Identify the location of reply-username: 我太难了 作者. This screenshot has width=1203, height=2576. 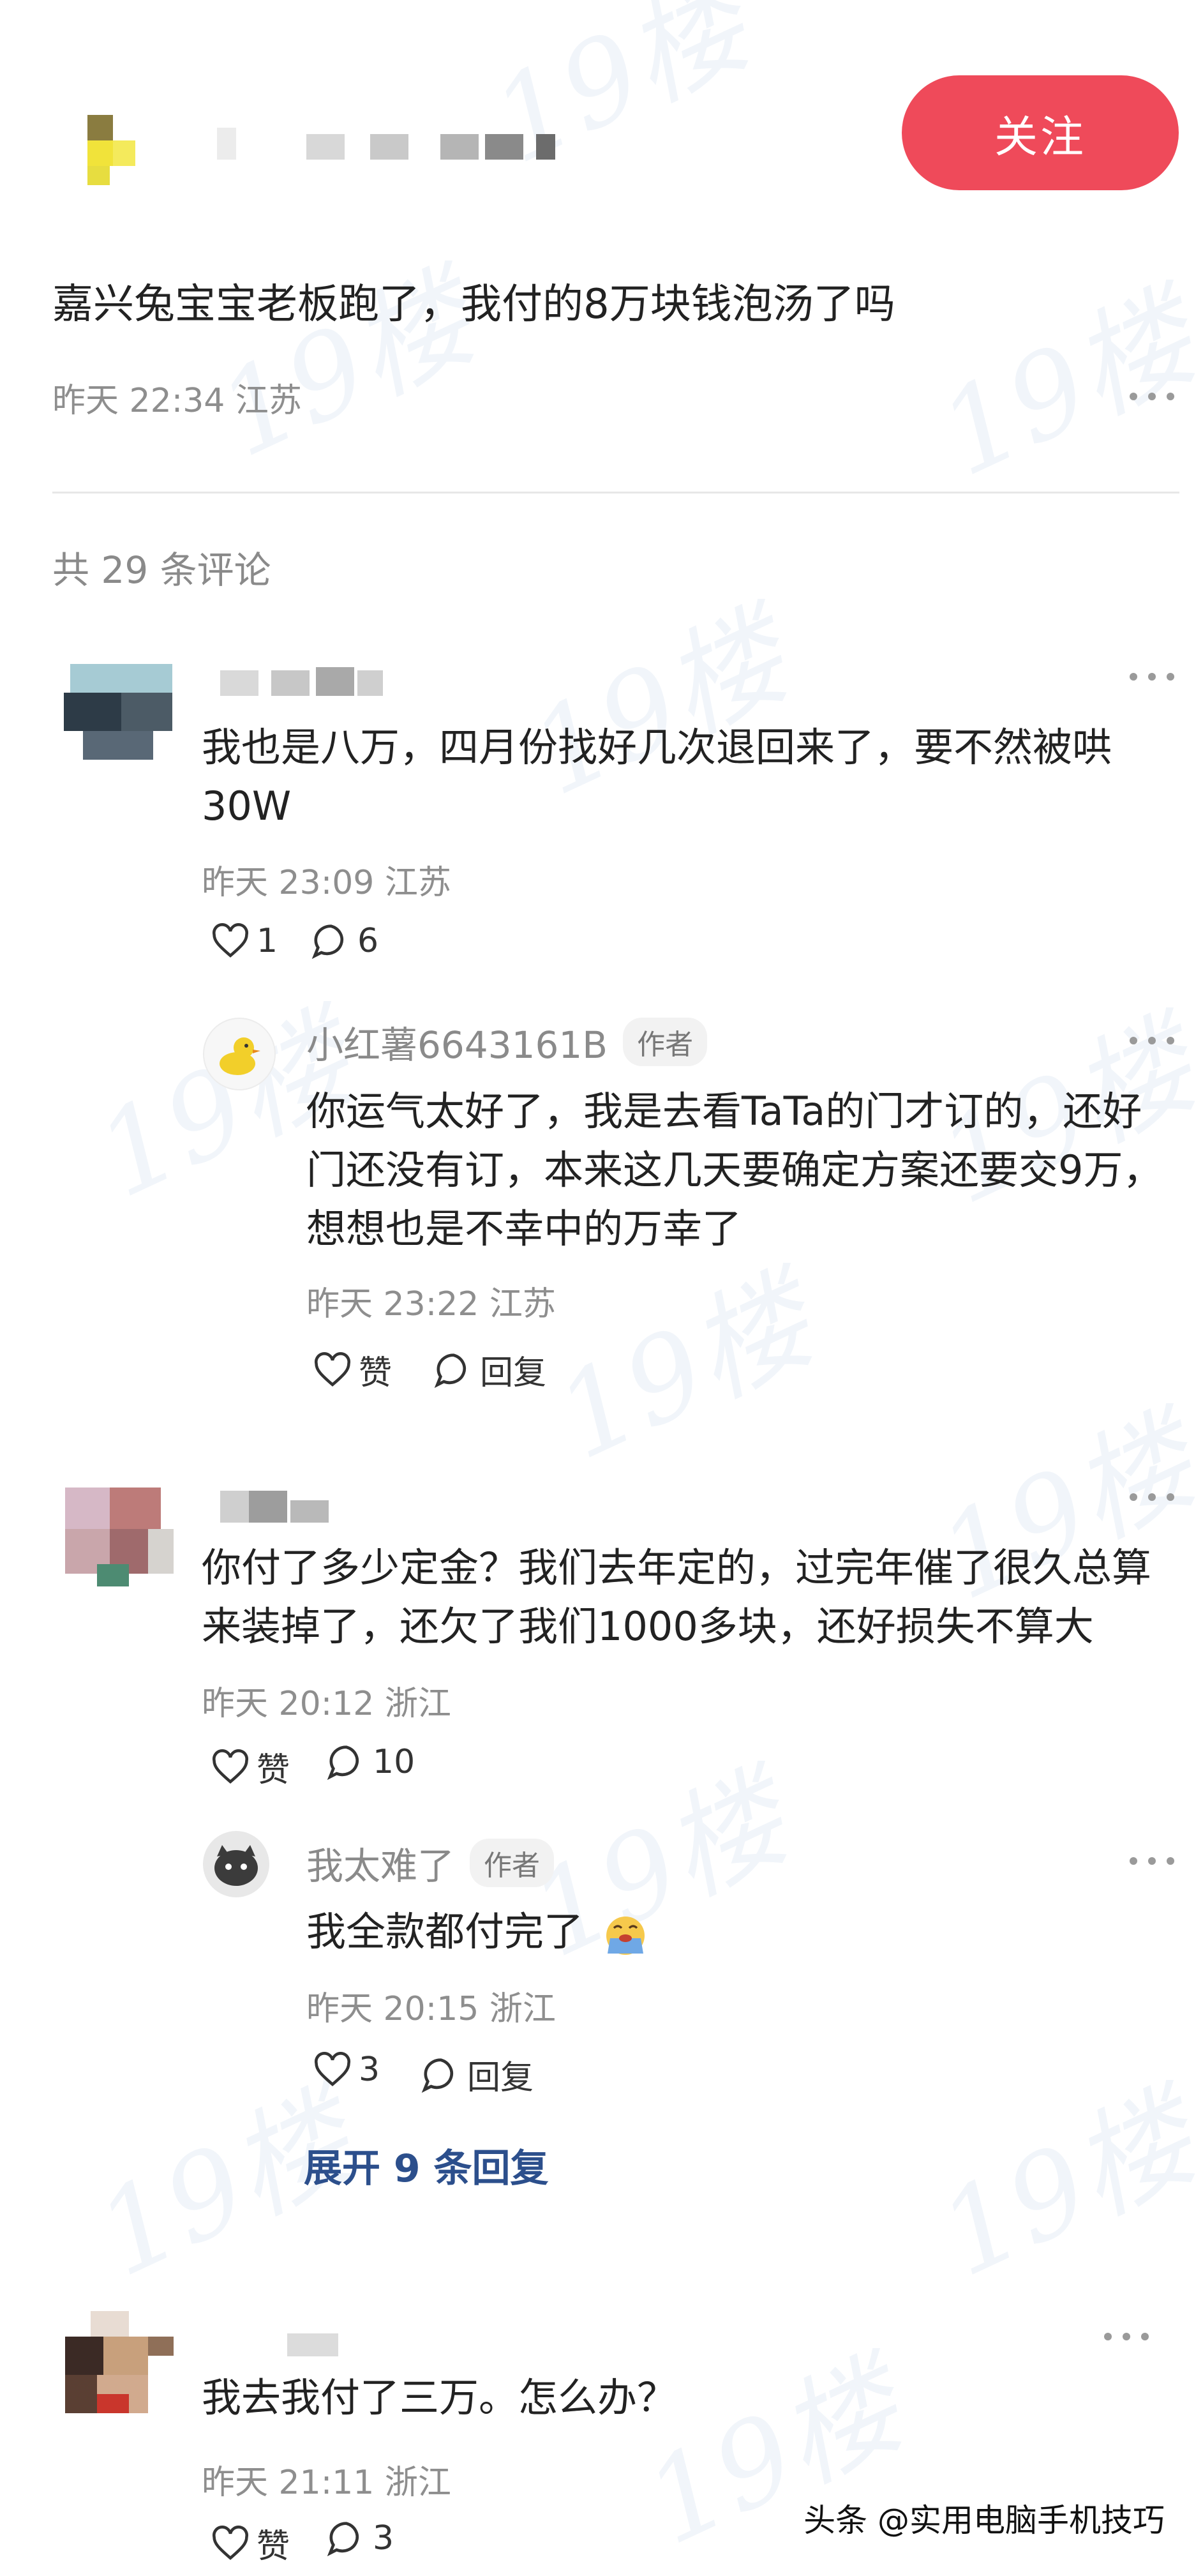
(430, 1863).